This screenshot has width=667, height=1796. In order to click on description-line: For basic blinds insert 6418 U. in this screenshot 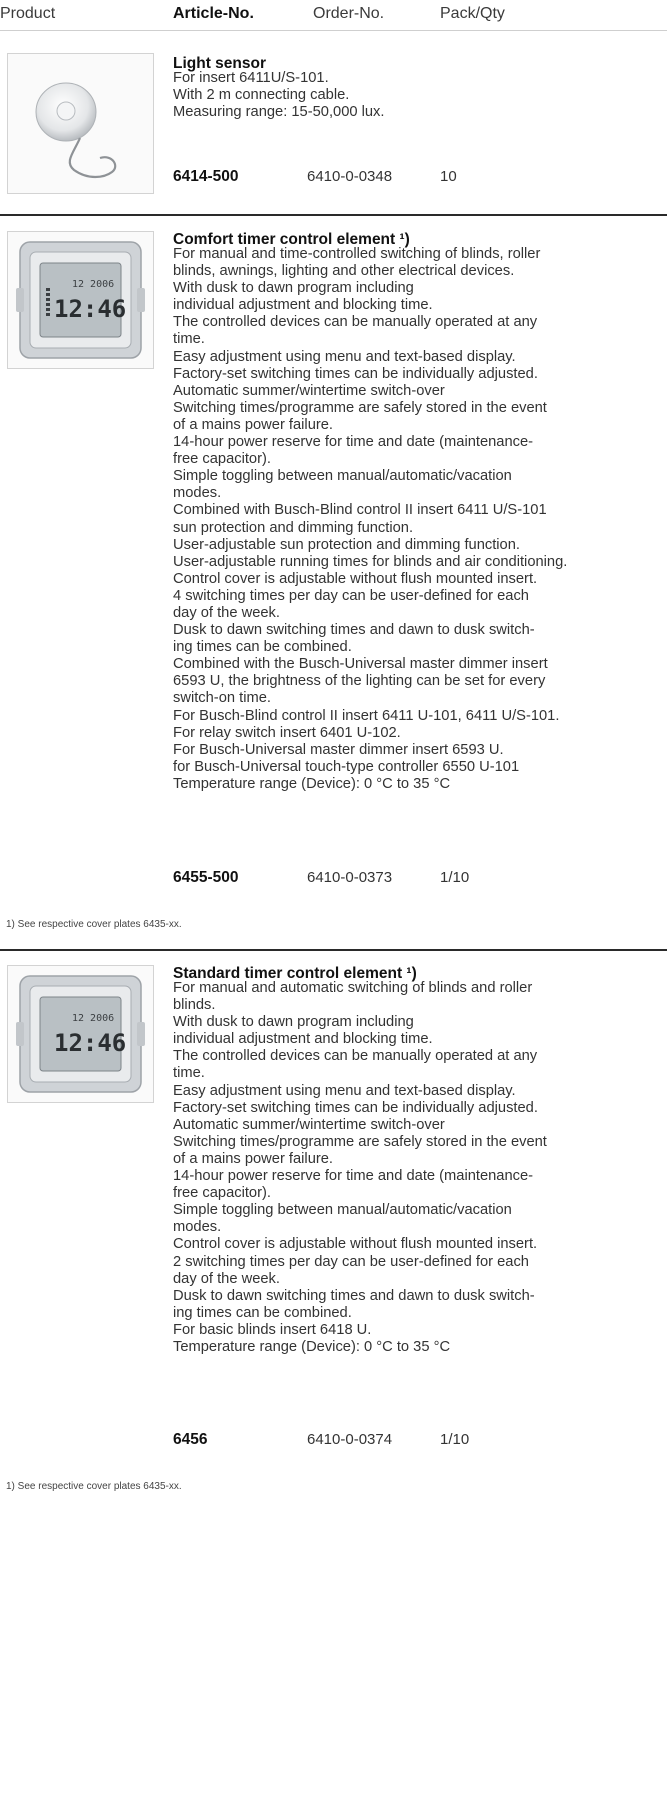, I will do `click(272, 1329)`.